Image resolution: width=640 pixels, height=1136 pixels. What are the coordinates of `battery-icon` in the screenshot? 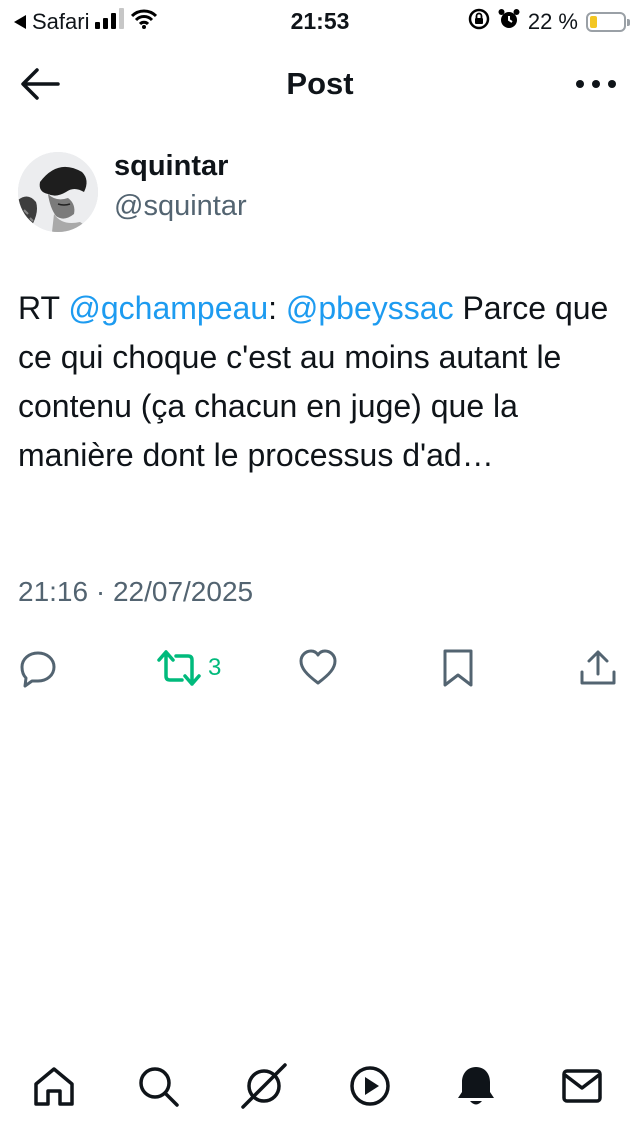 It's located at (608, 22).